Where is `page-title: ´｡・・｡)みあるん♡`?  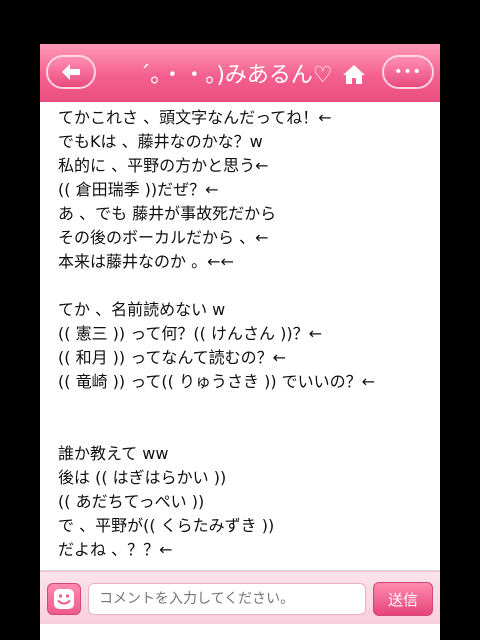 page-title: ´｡・・｡)みあるん♡ is located at coordinates (236, 75).